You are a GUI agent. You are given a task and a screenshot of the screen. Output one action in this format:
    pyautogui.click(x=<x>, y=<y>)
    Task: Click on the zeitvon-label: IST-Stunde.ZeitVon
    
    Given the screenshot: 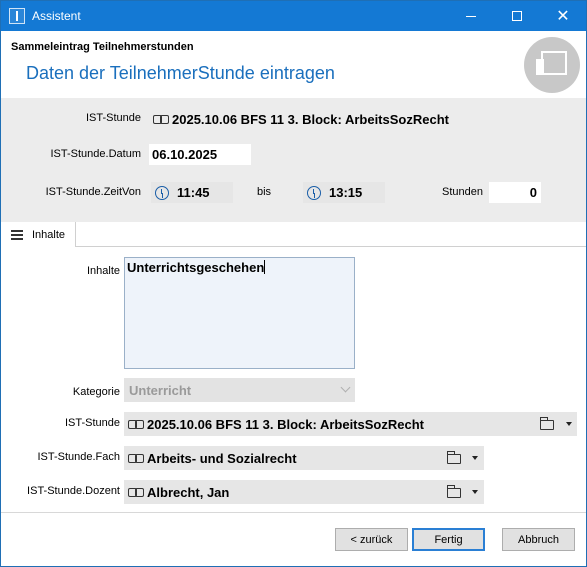 What is the action you would take?
    pyautogui.click(x=93, y=192)
    